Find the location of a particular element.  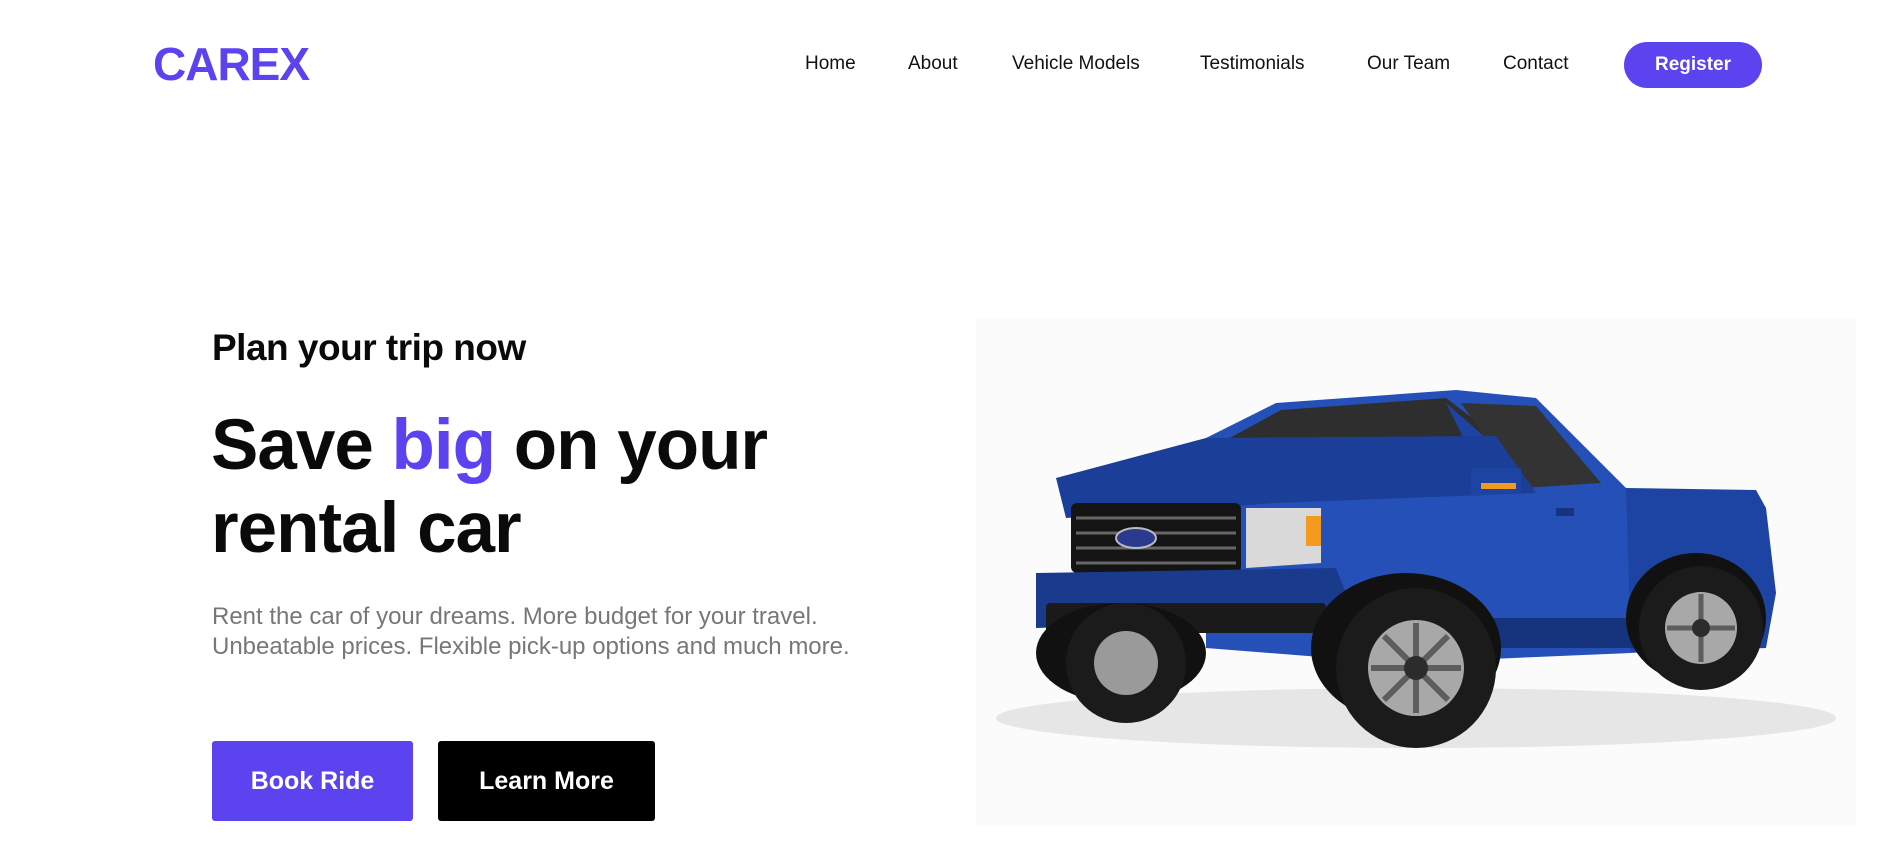

nav-link-contact: Contact is located at coordinates (1535, 64).